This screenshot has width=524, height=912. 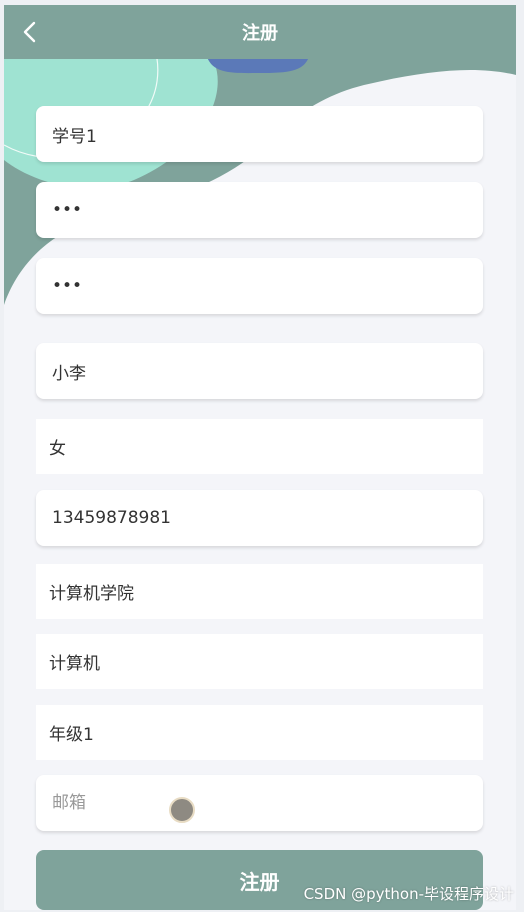 I want to click on name-input, so click(x=259, y=371).